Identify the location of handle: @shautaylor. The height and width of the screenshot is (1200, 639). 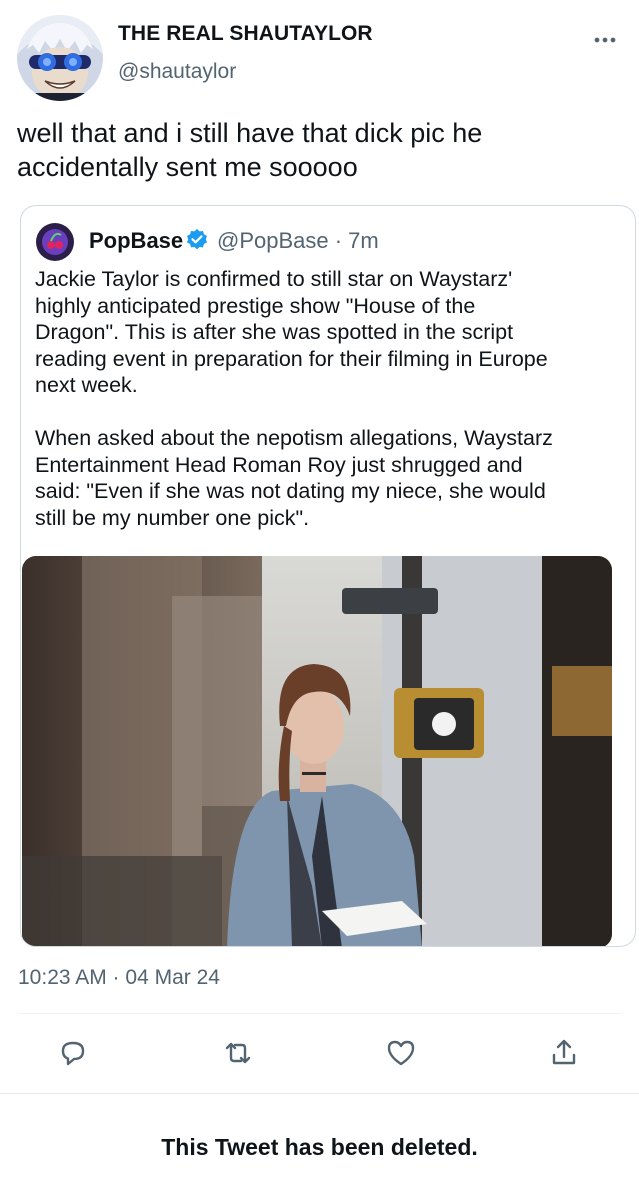
(177, 72).